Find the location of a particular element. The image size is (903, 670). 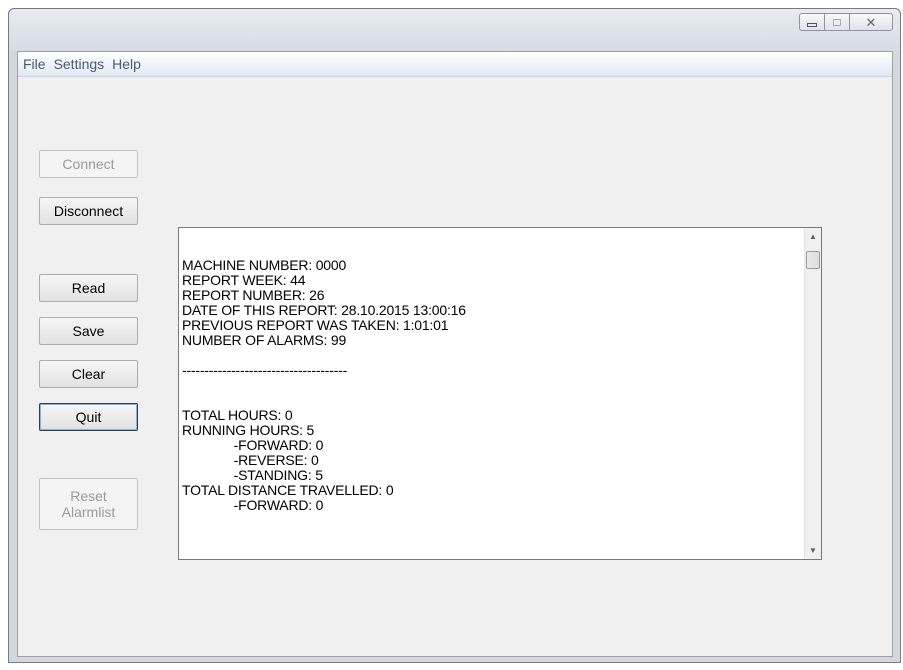

menu-help: Help is located at coordinates (126, 64).